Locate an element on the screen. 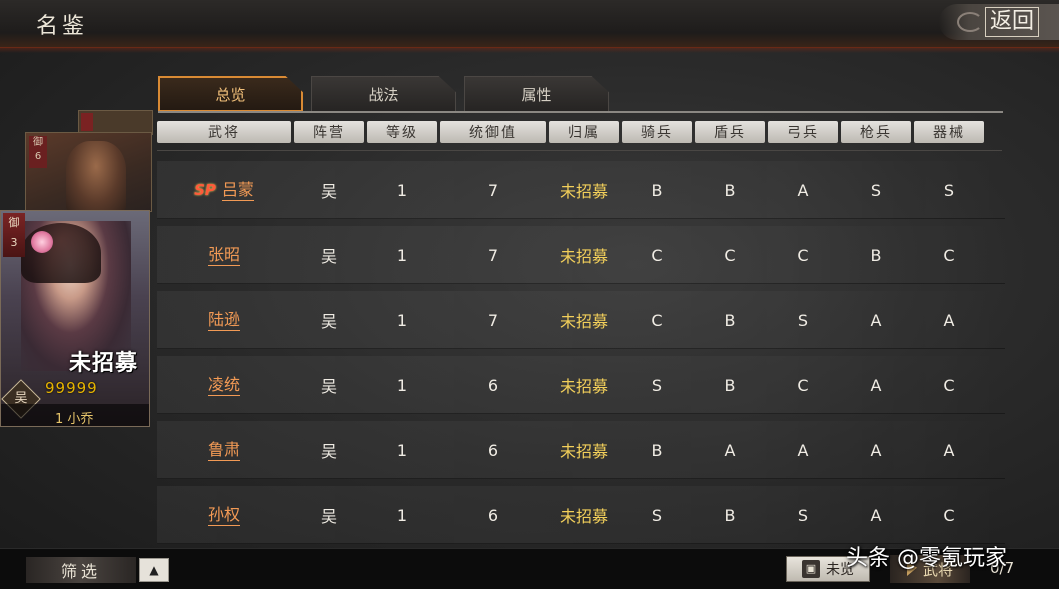 Image resolution: width=1059 pixels, height=589 pixels. watermark: 头条 @零氪玩家 is located at coordinates (926, 558).